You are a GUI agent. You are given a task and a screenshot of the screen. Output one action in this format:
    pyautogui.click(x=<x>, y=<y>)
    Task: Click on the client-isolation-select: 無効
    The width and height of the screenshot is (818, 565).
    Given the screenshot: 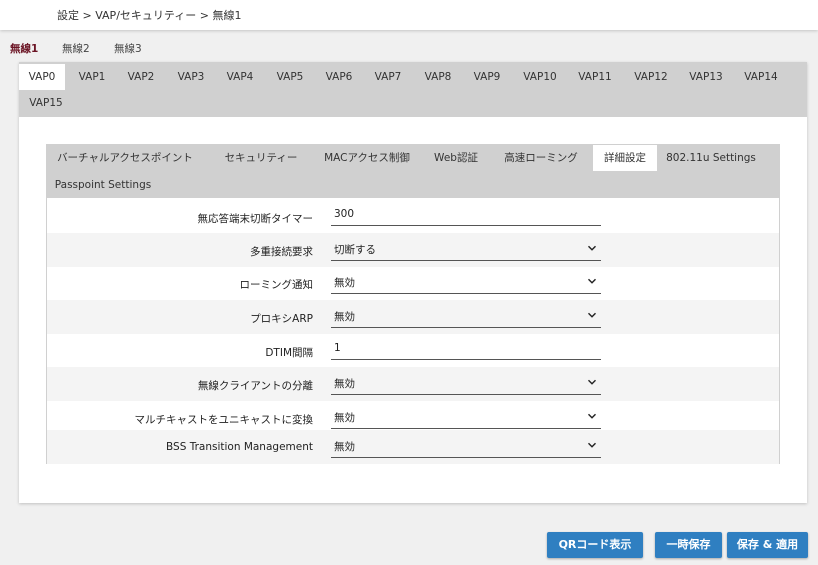 What is the action you would take?
    pyautogui.click(x=466, y=382)
    